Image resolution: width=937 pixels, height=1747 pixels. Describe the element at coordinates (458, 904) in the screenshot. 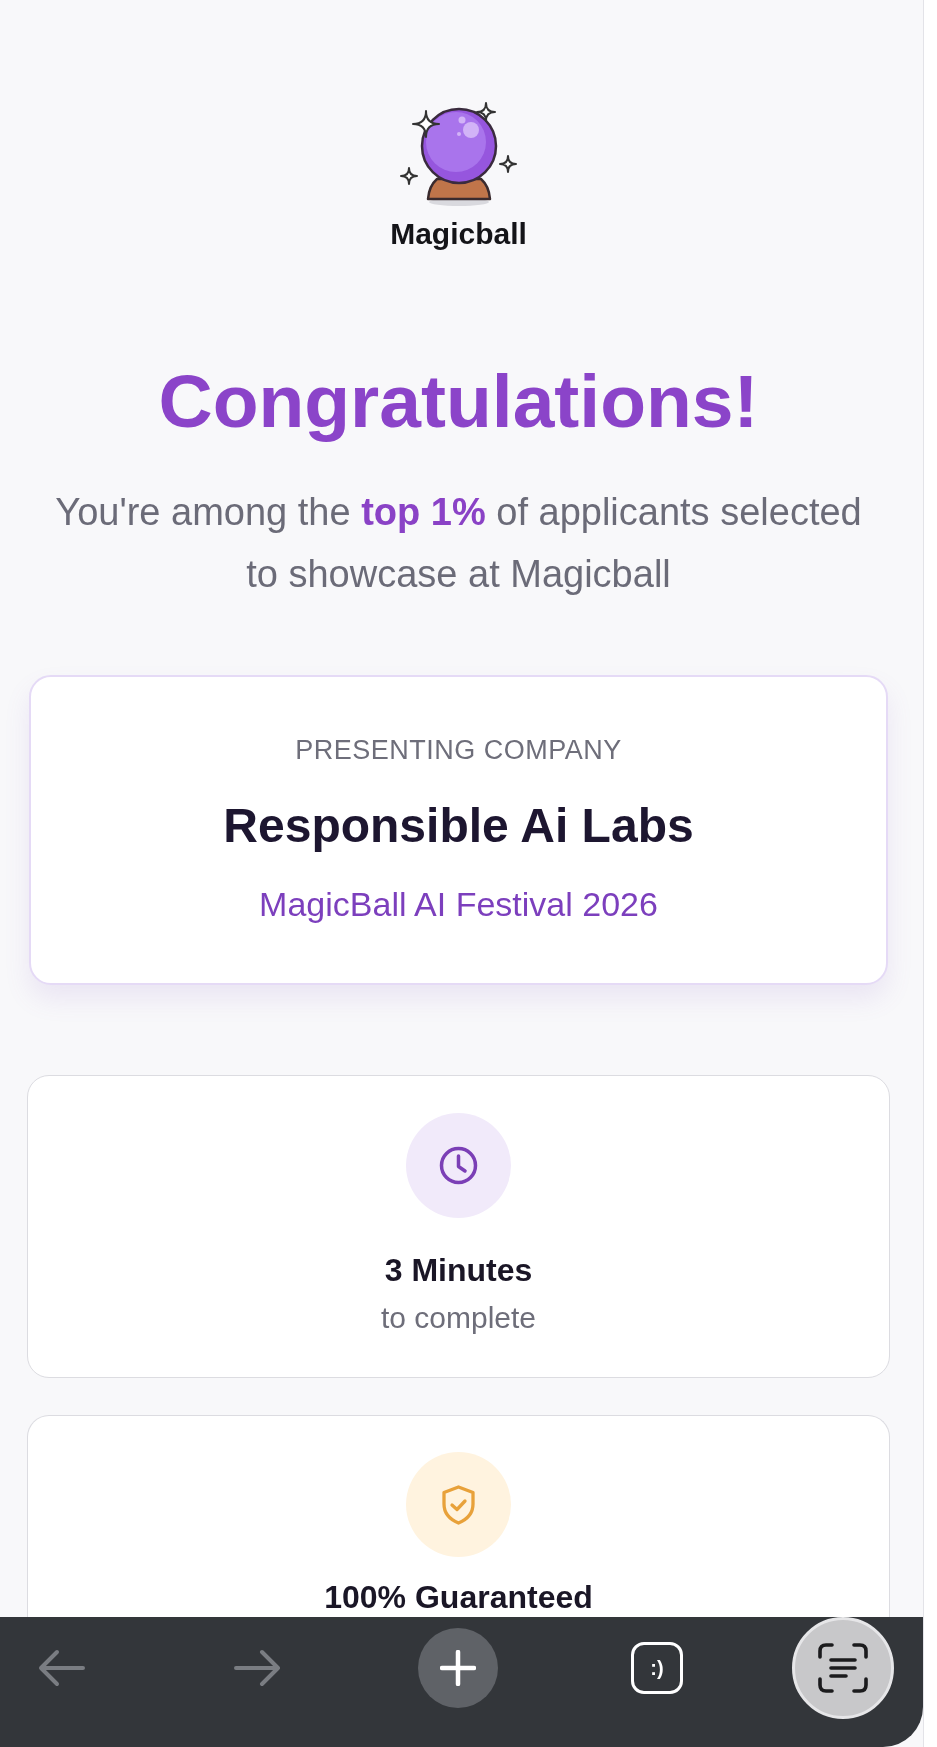

I see `event-name: MagicBall AI Festival 2026` at that location.